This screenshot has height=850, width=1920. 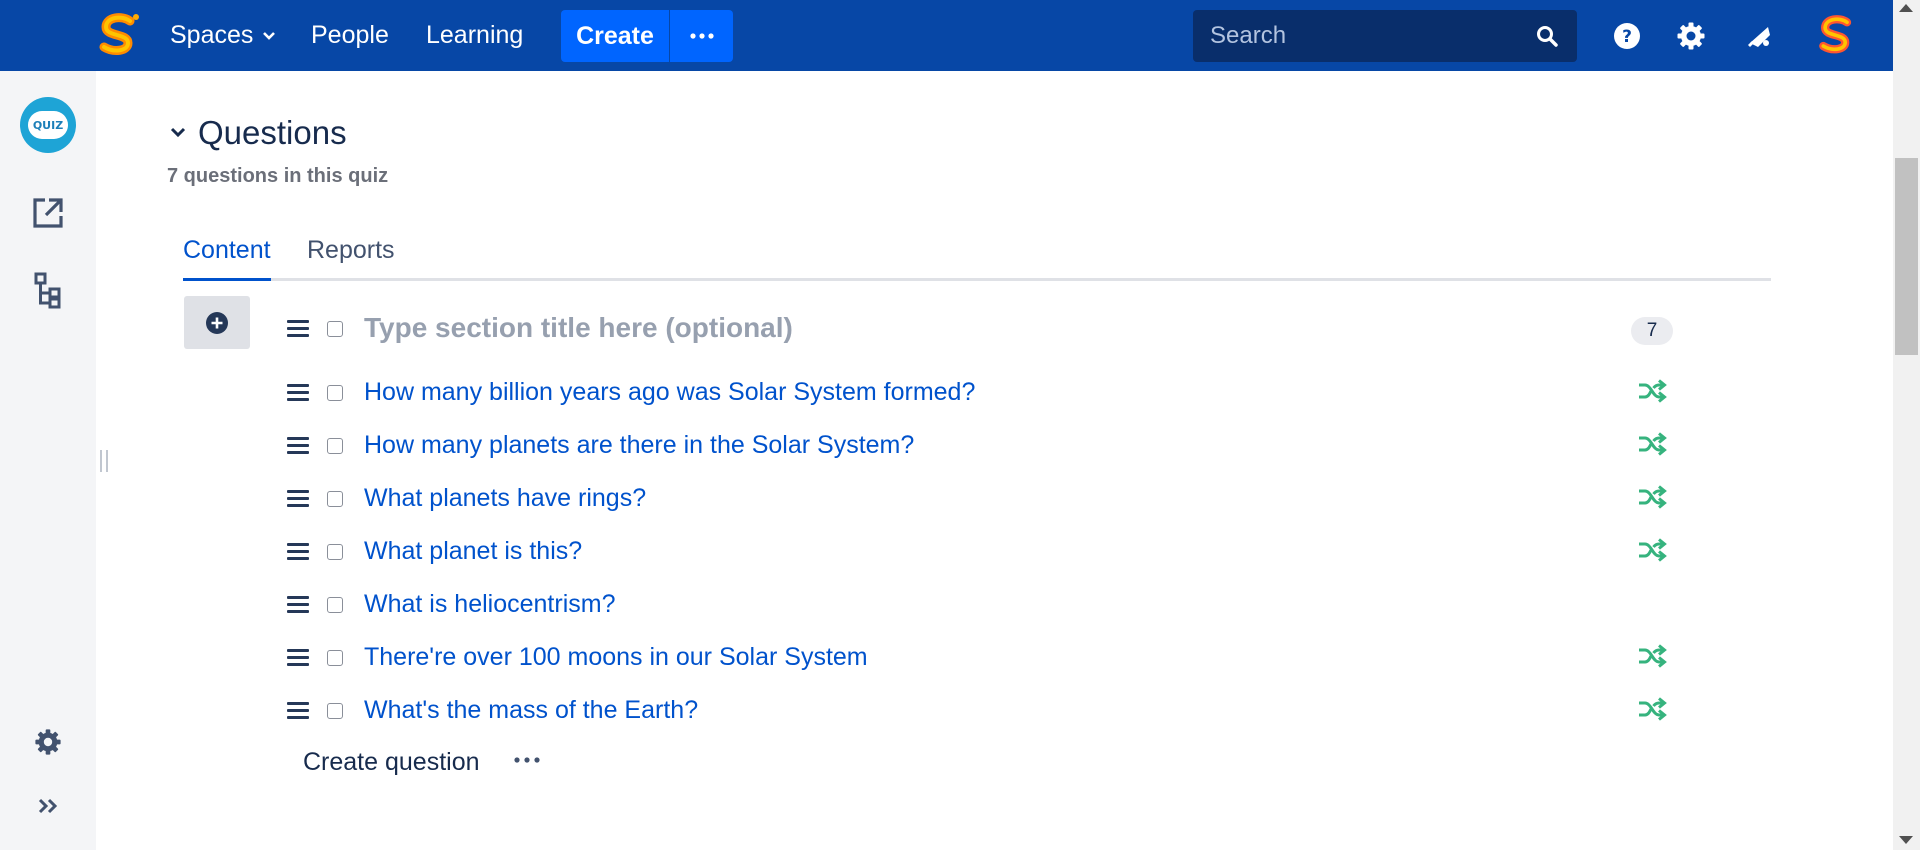 What do you see at coordinates (531, 710) in the screenshot?
I see `question-link: What's the mass of the Earth?` at bounding box center [531, 710].